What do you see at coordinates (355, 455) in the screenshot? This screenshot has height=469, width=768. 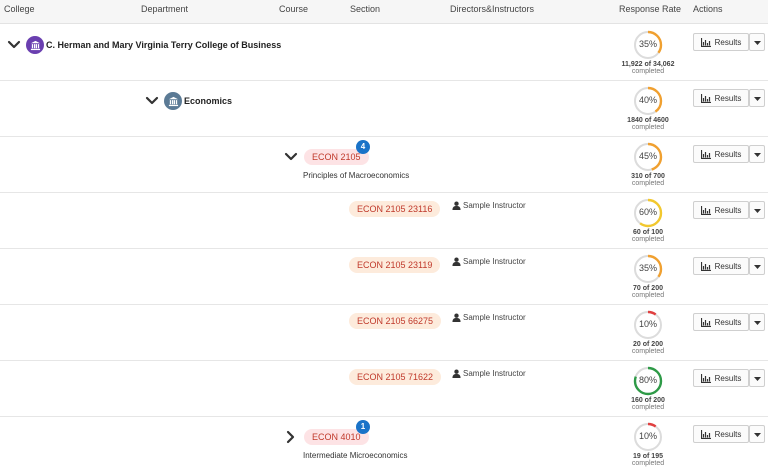 I see `course-title: Intermediate Microeconomics` at bounding box center [355, 455].